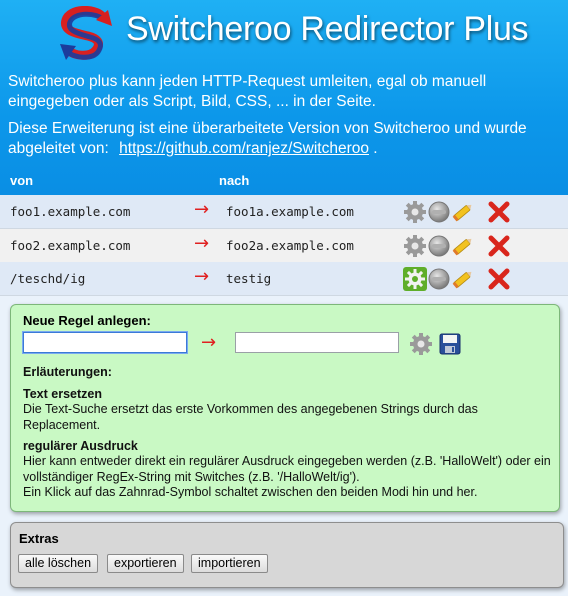 The height and width of the screenshot is (596, 568). I want to click on column-header-from: von, so click(22, 180).